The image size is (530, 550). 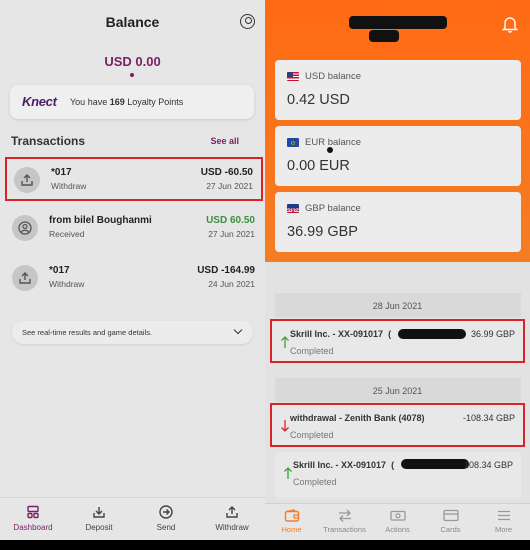 I want to click on nav-send: Send, so click(x=166, y=519).